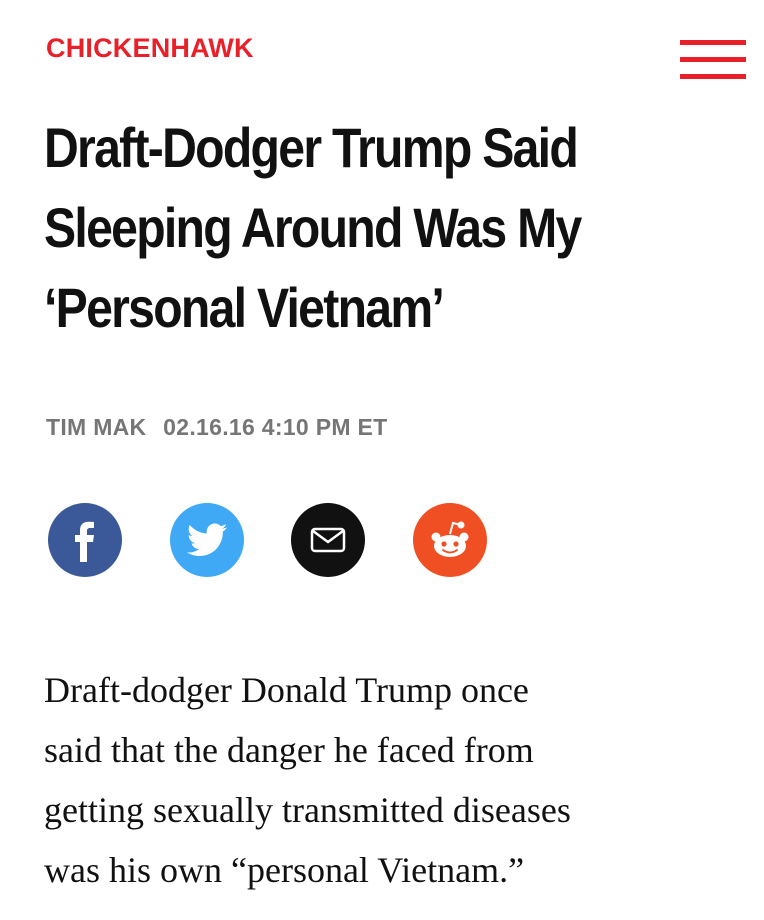 The image size is (764, 920). I want to click on reddit-share-button, so click(450, 540).